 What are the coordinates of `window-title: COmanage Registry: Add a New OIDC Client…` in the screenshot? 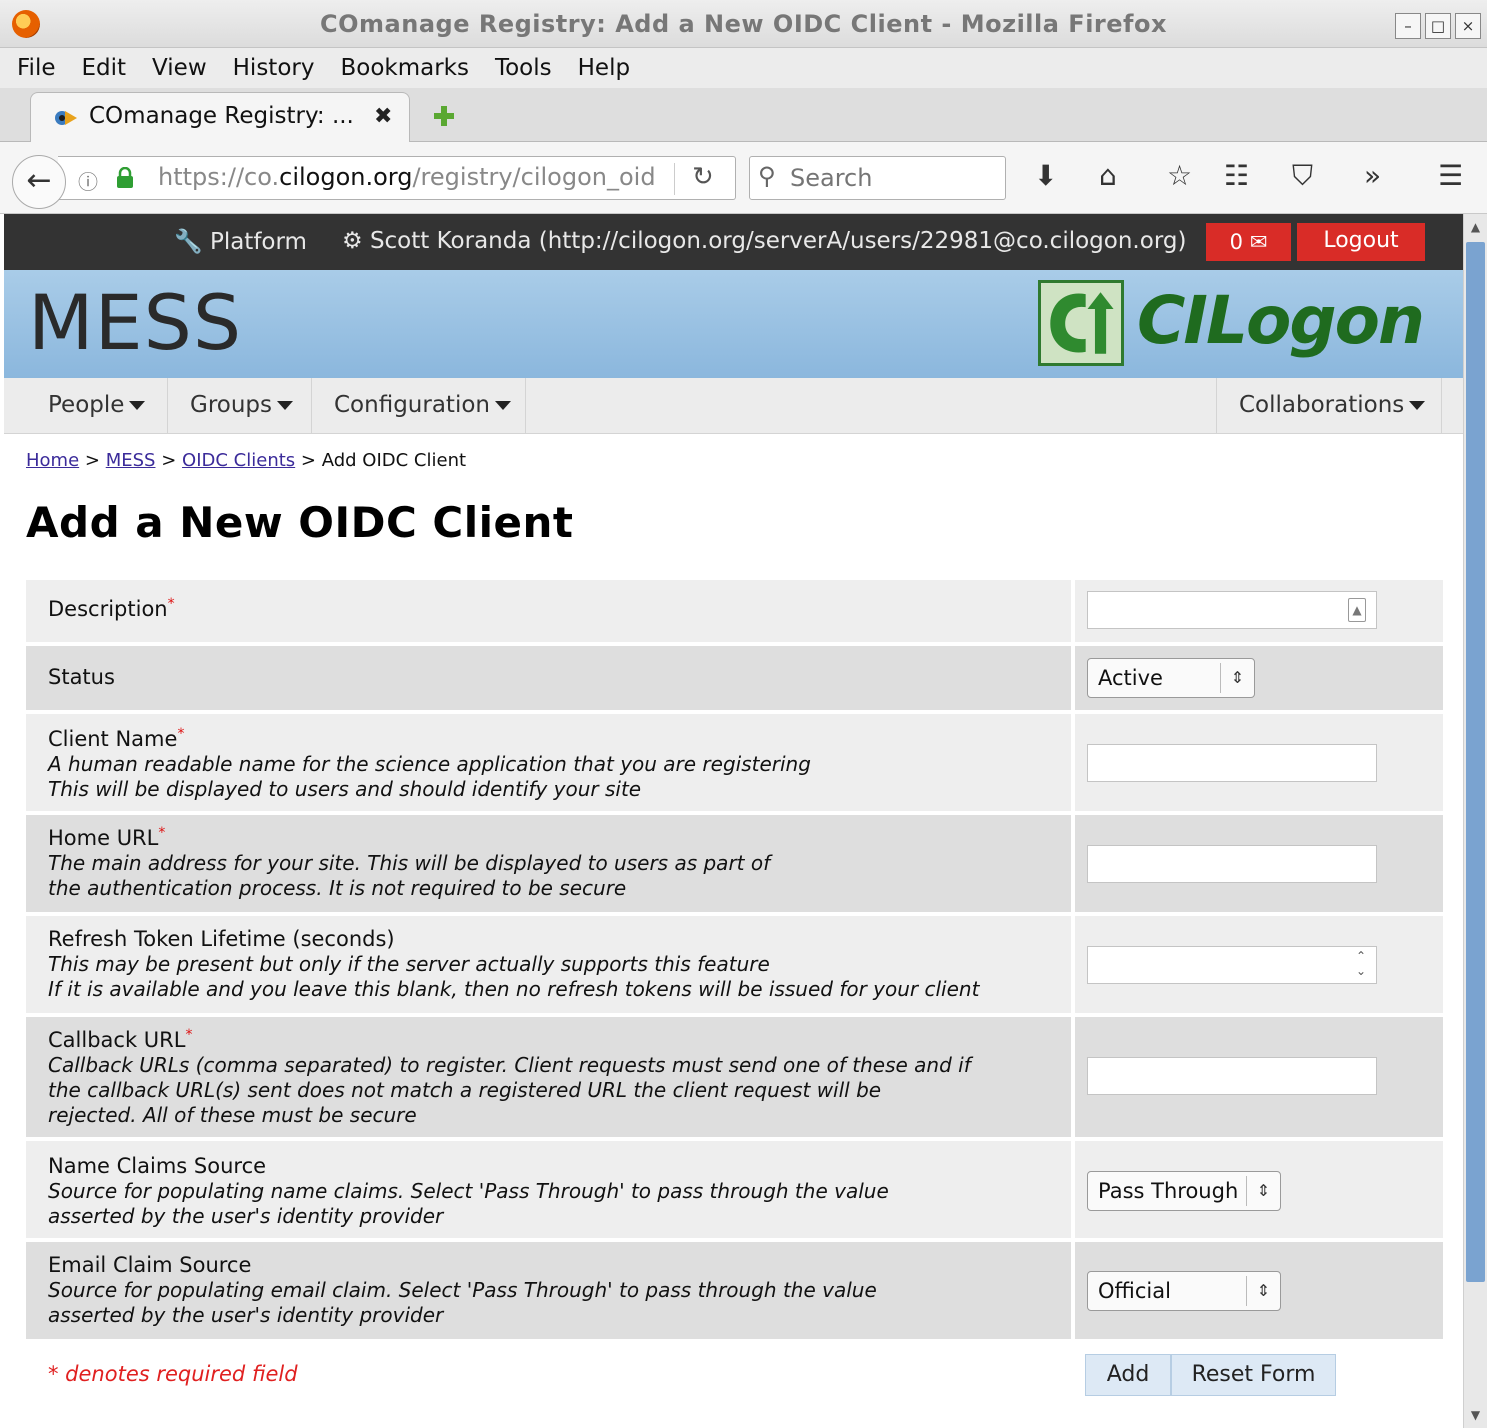 It's located at (743, 24).